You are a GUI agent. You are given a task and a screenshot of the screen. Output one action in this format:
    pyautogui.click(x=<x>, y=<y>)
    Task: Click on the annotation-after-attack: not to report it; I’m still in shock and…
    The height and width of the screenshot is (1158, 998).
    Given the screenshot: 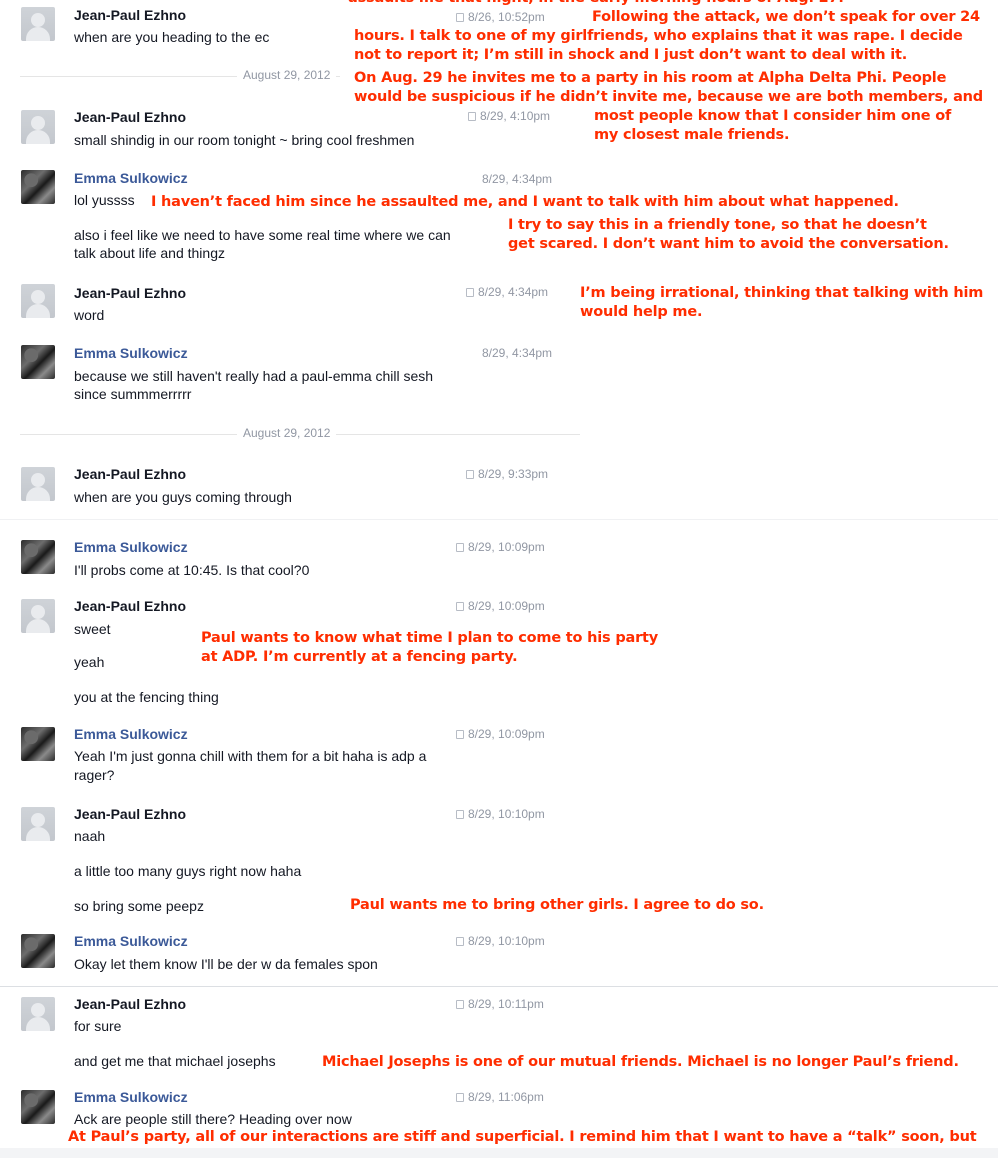 What is the action you would take?
    pyautogui.click(x=631, y=55)
    